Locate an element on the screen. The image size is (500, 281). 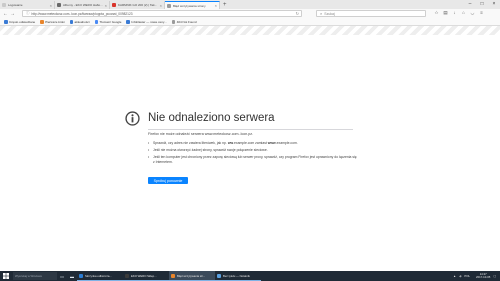
clock: 14:27 2017-10-05 is located at coordinates (482, 276).